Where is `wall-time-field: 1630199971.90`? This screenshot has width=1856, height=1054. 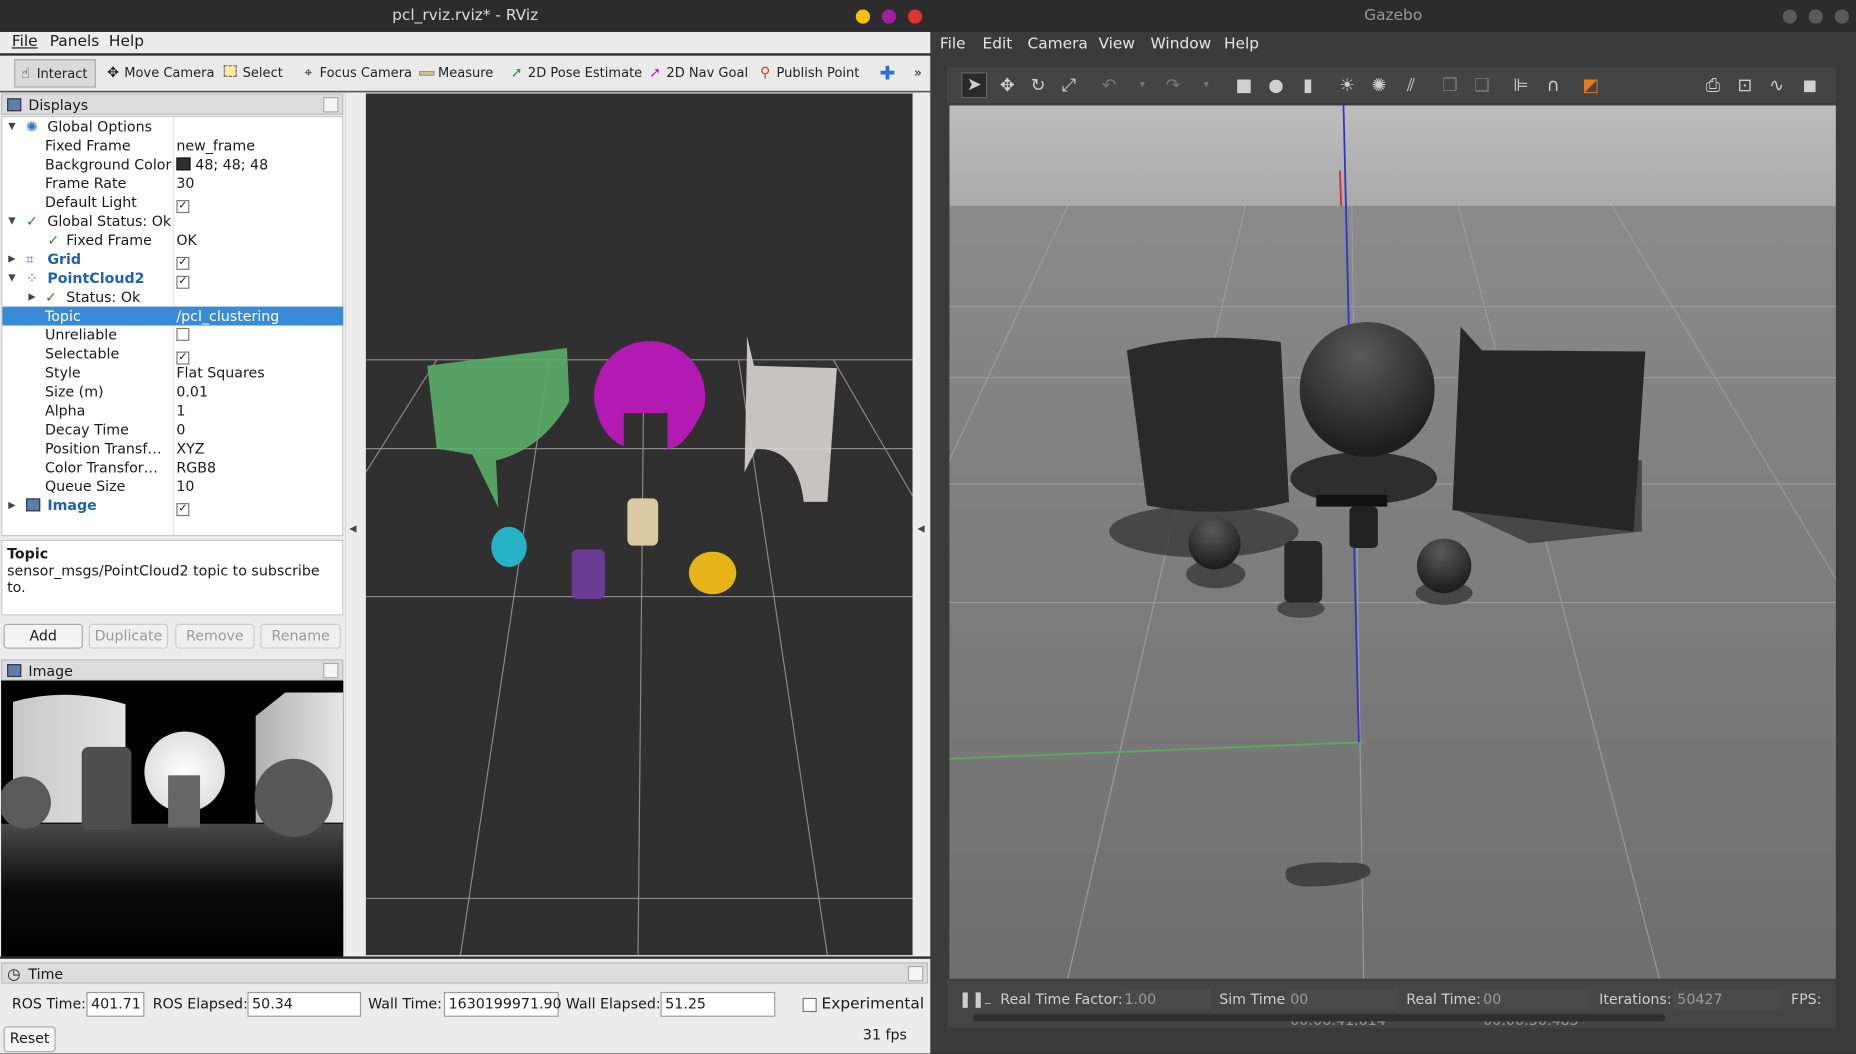
wall-time-field: 1630199971.90 is located at coordinates (502, 1004).